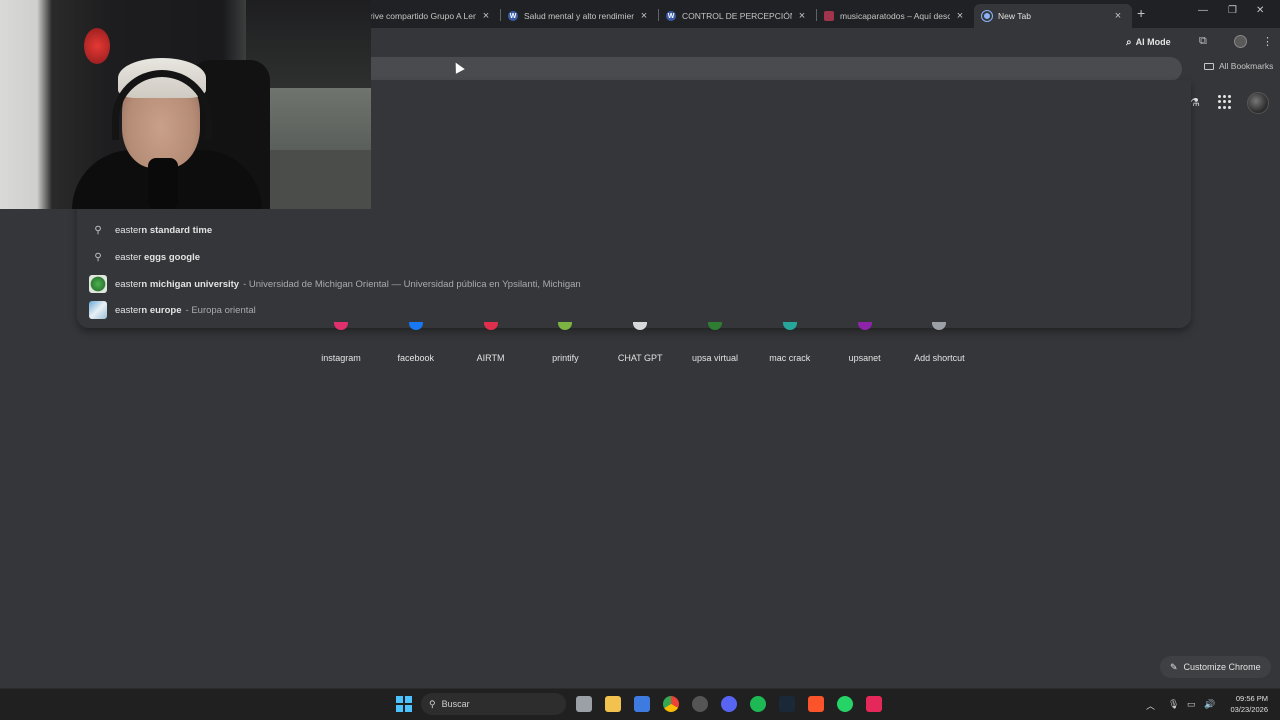  I want to click on menu-kebab-icon: ⋮, so click(1267, 41).